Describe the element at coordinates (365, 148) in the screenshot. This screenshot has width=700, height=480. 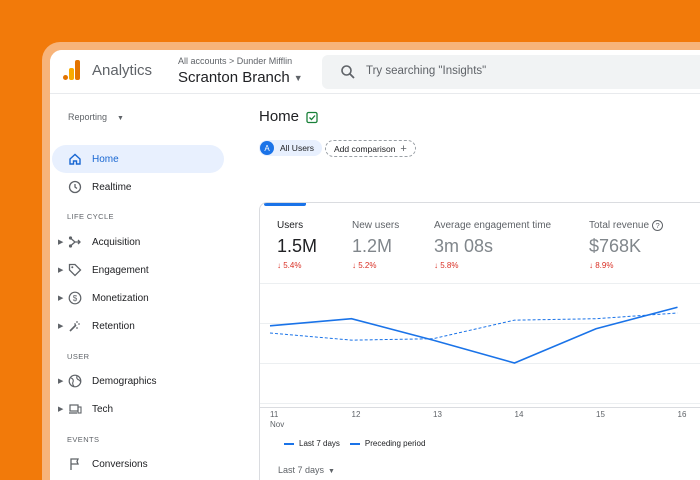
I see `add-comparison-label: Add comparison` at that location.